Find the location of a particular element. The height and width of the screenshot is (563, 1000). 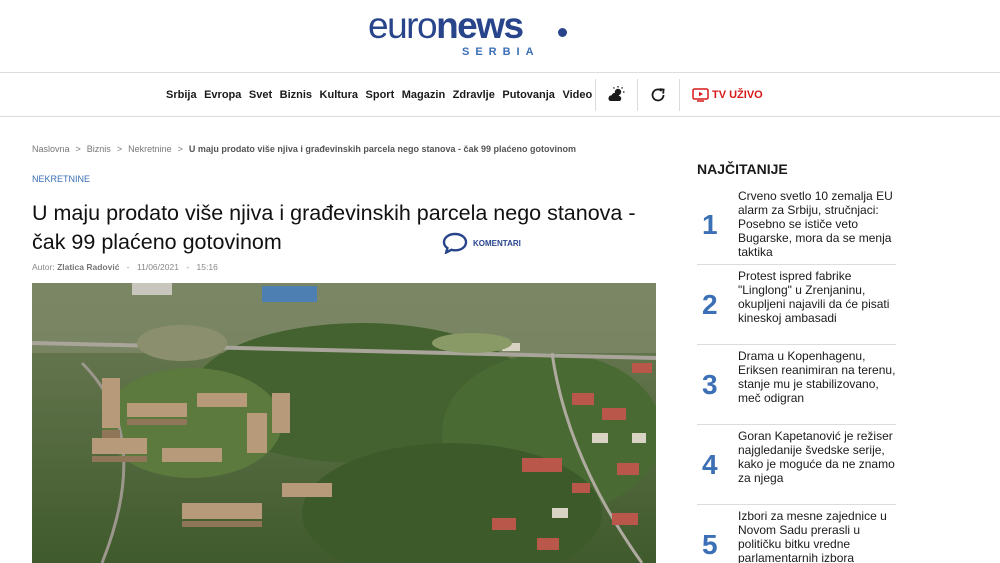

tv-icon is located at coordinates (700, 95).